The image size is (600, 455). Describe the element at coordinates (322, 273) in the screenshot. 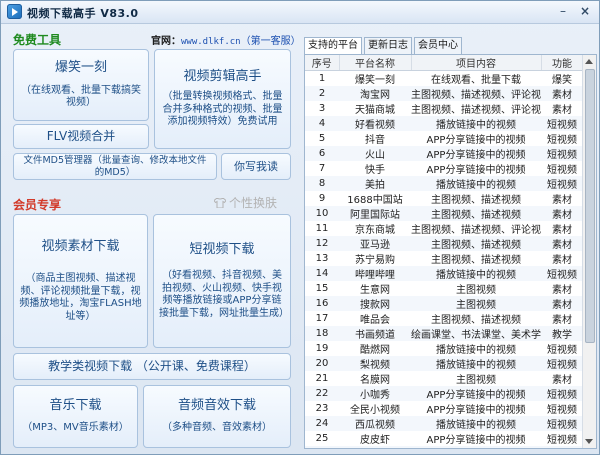

I see `row-index: 14` at that location.